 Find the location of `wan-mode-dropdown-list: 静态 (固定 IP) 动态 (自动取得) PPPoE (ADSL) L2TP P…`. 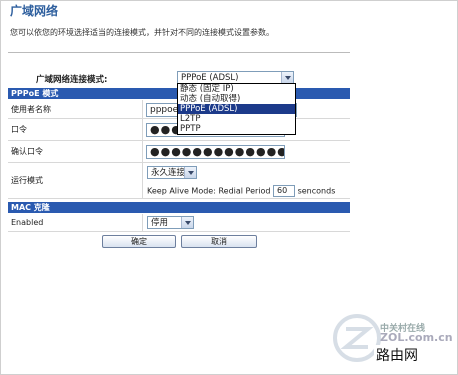

wan-mode-dropdown-list: 静态 (固定 IP) 动态 (自动取得) PPPoE (ADSL) L2TP P… is located at coordinates (236, 109).